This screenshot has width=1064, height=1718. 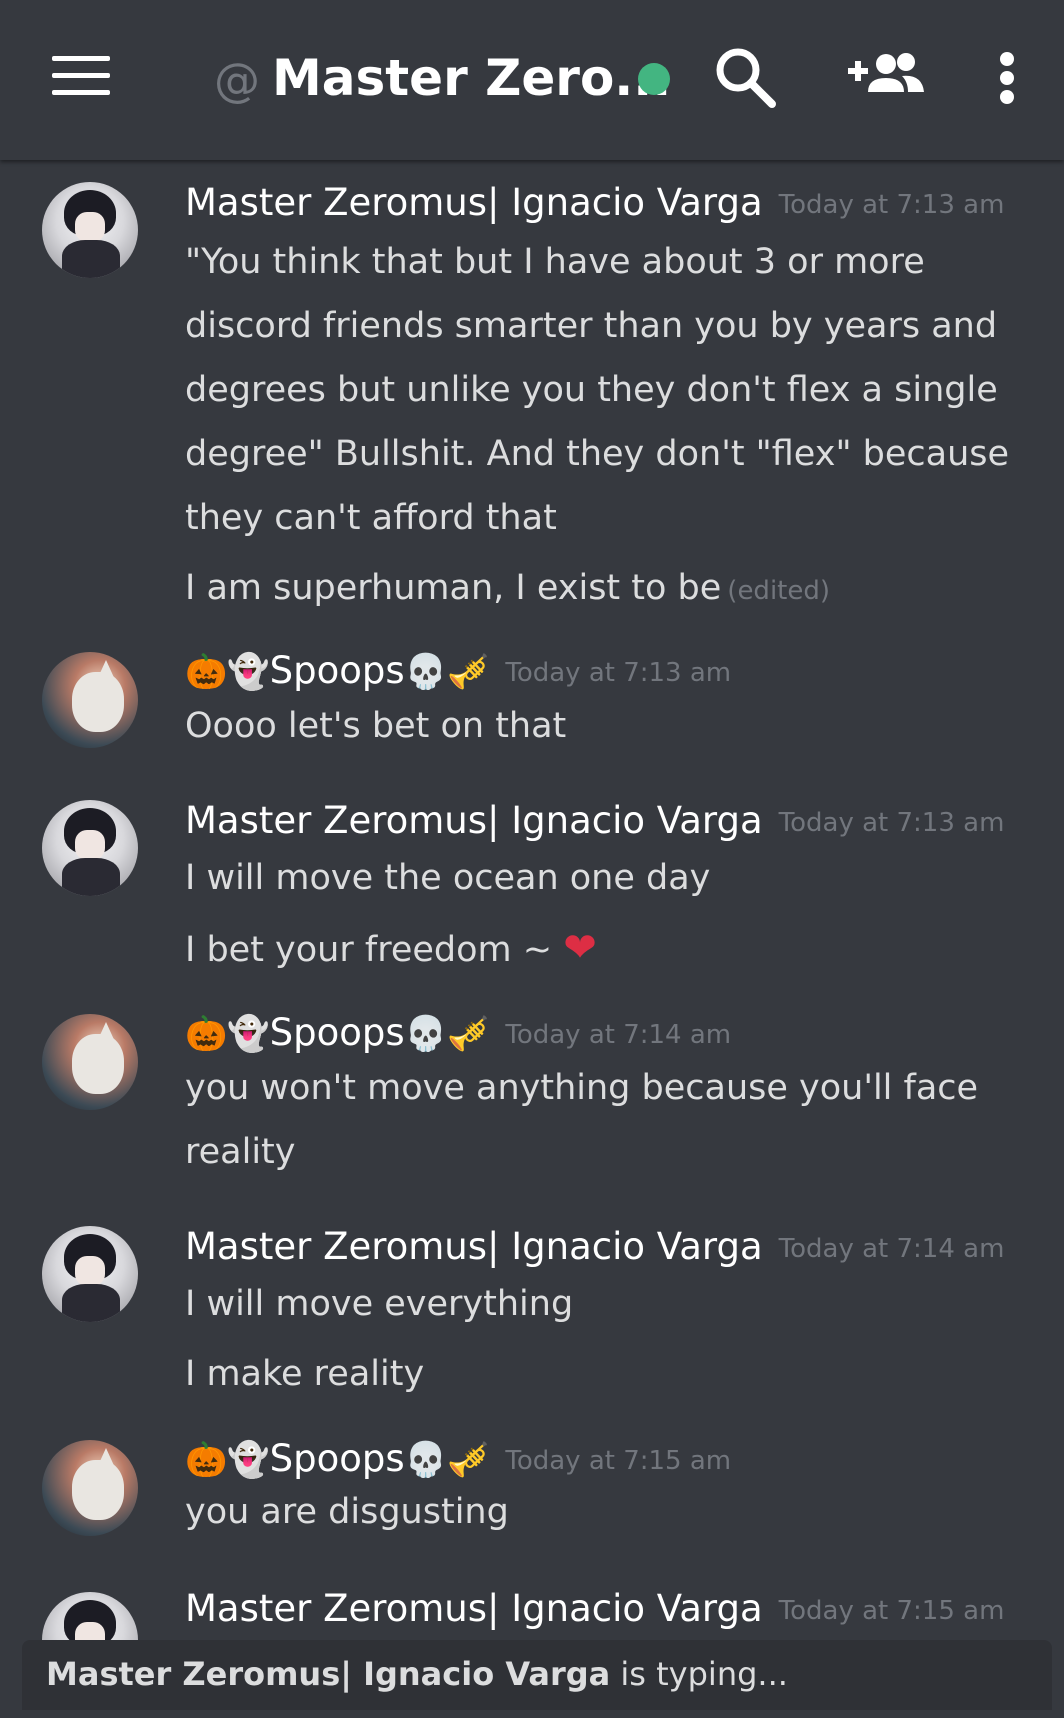 What do you see at coordinates (240, 1152) in the screenshot?
I see `message-line: reality` at bounding box center [240, 1152].